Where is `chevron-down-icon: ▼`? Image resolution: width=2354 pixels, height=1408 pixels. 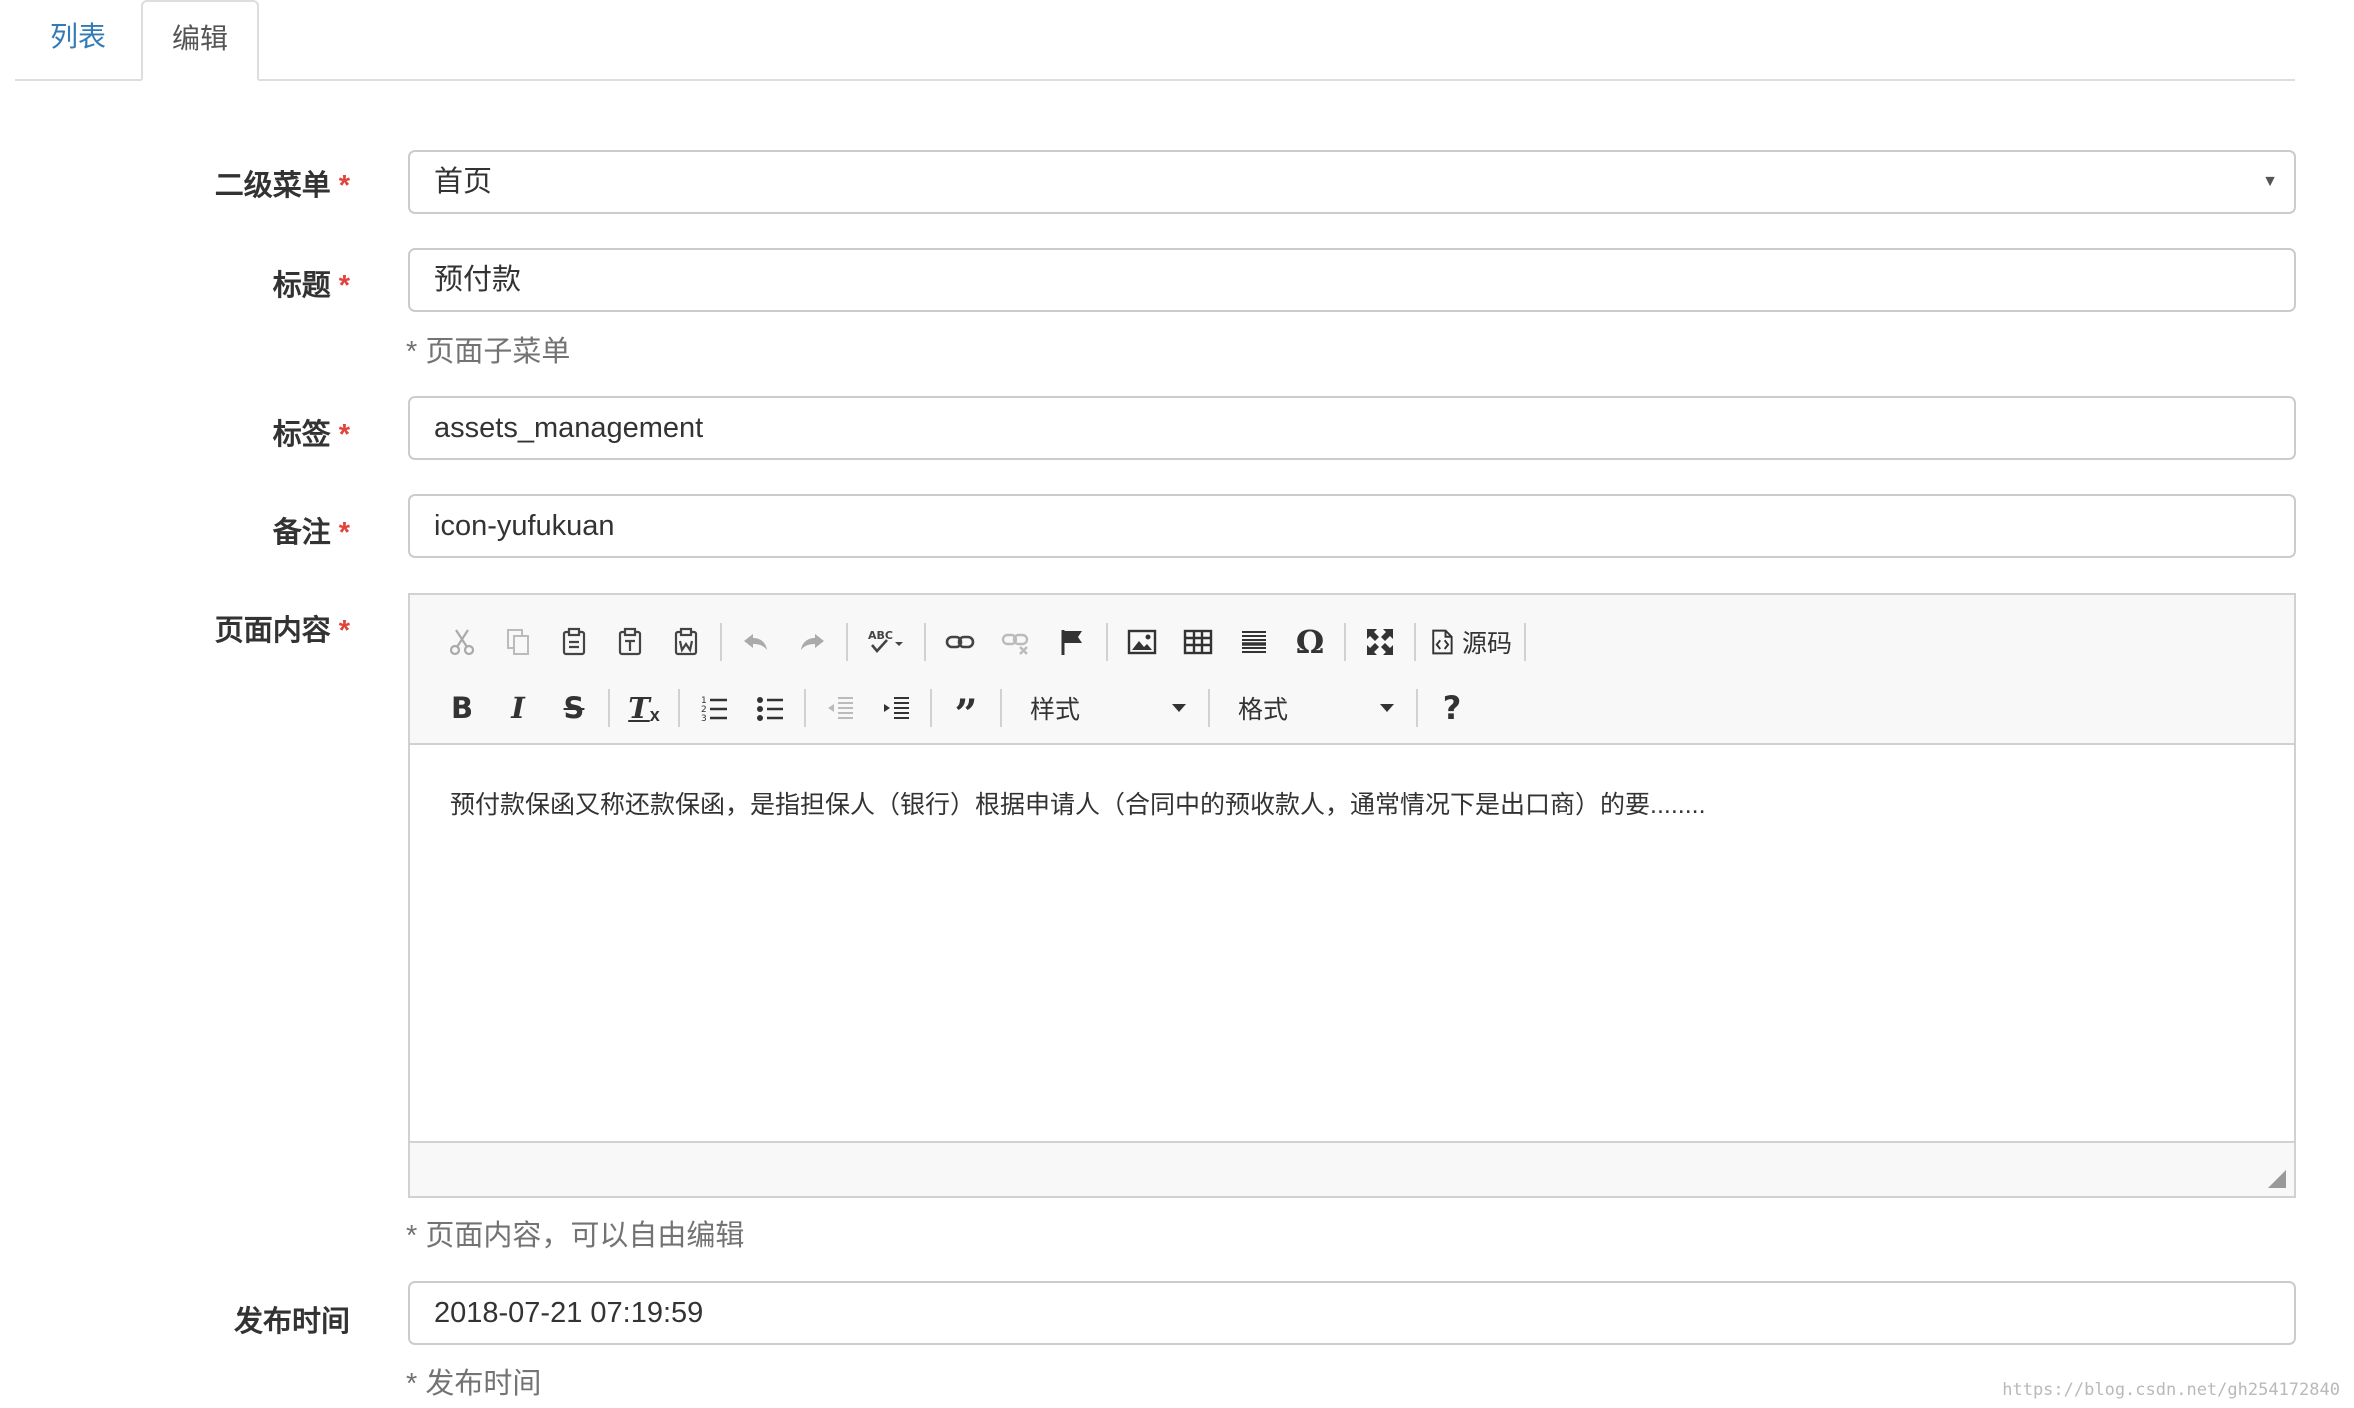
chevron-down-icon: ▼ is located at coordinates (2270, 181).